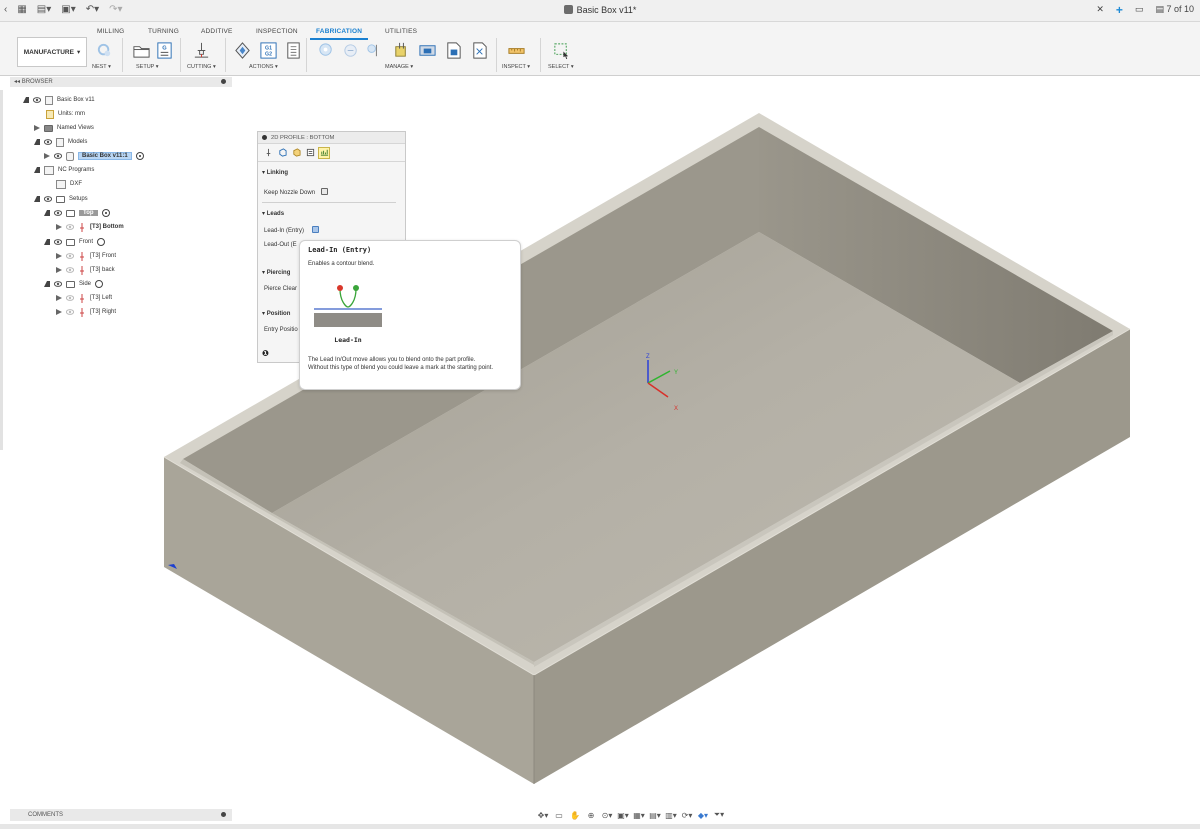  What do you see at coordinates (85, 270) in the screenshot?
I see `tree-row-op-back: [T3] back` at bounding box center [85, 270].